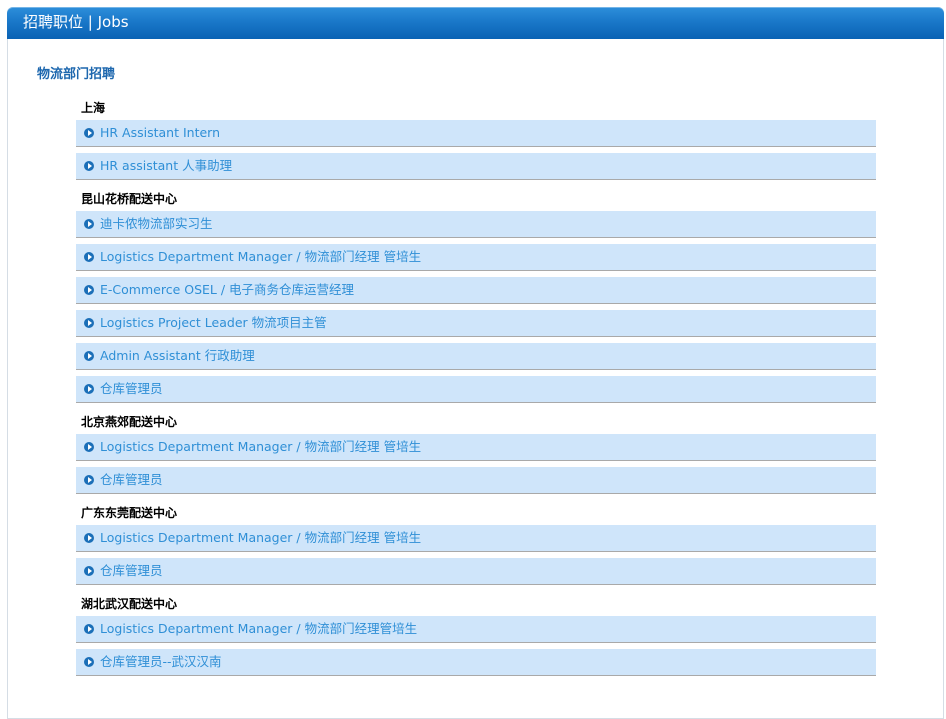  Describe the element at coordinates (129, 422) in the screenshot. I see `group-label-beijing: 北京燕郊配送中心` at that location.